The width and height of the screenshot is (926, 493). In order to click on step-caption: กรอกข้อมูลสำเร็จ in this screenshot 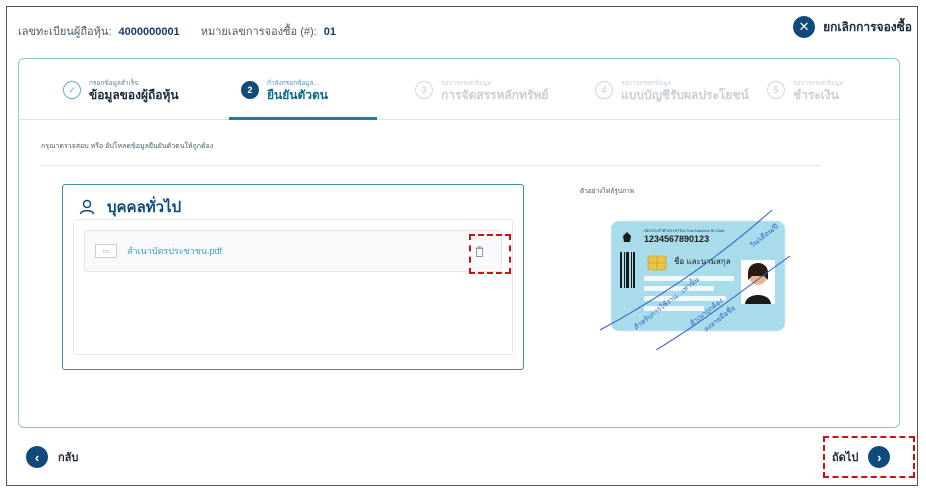, I will do `click(114, 83)`.